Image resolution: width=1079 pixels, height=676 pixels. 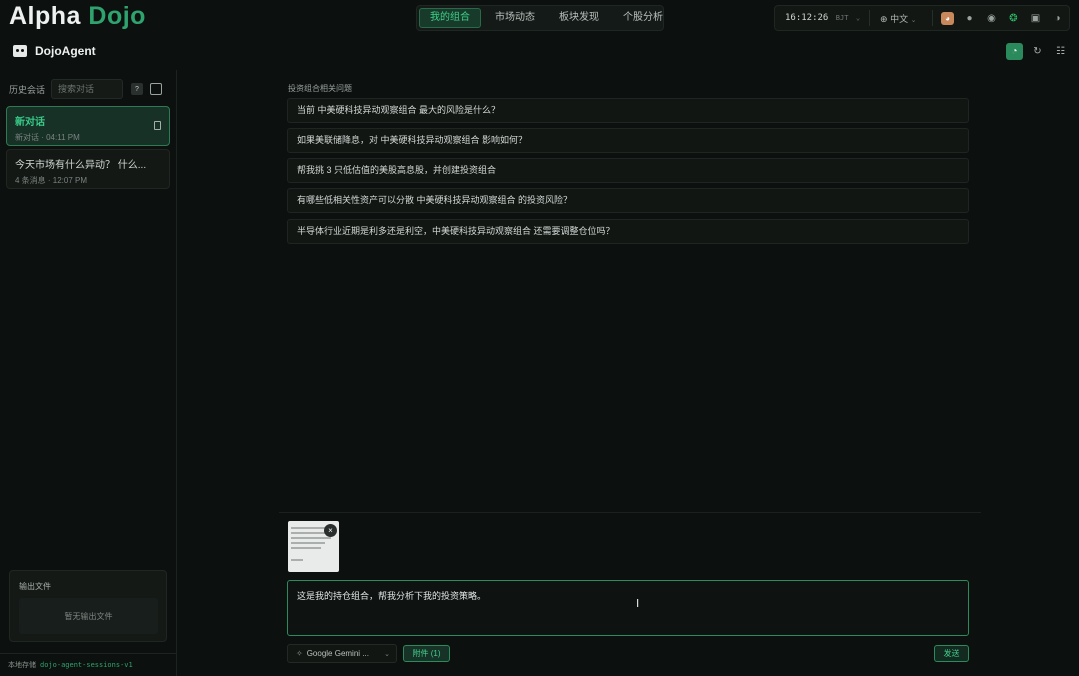 What do you see at coordinates (628, 200) in the screenshot?
I see `suggestion-item: 有哪些低相关性资产可以分散 中美硬科技异动观察组合 的投资风险？` at bounding box center [628, 200].